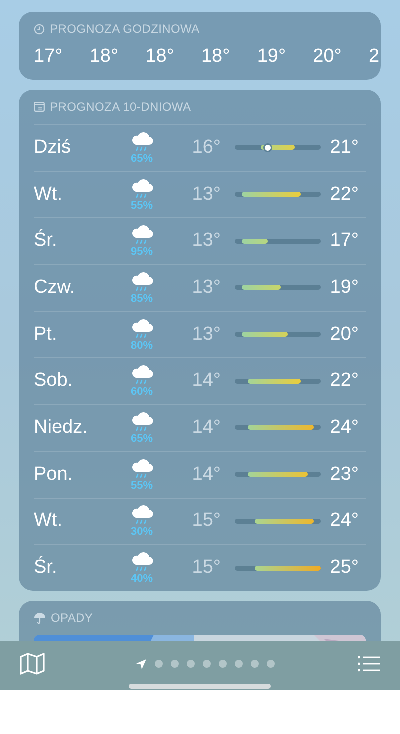 The width and height of the screenshot is (400, 734). I want to click on hourly-temperature: 20°, so click(328, 57).